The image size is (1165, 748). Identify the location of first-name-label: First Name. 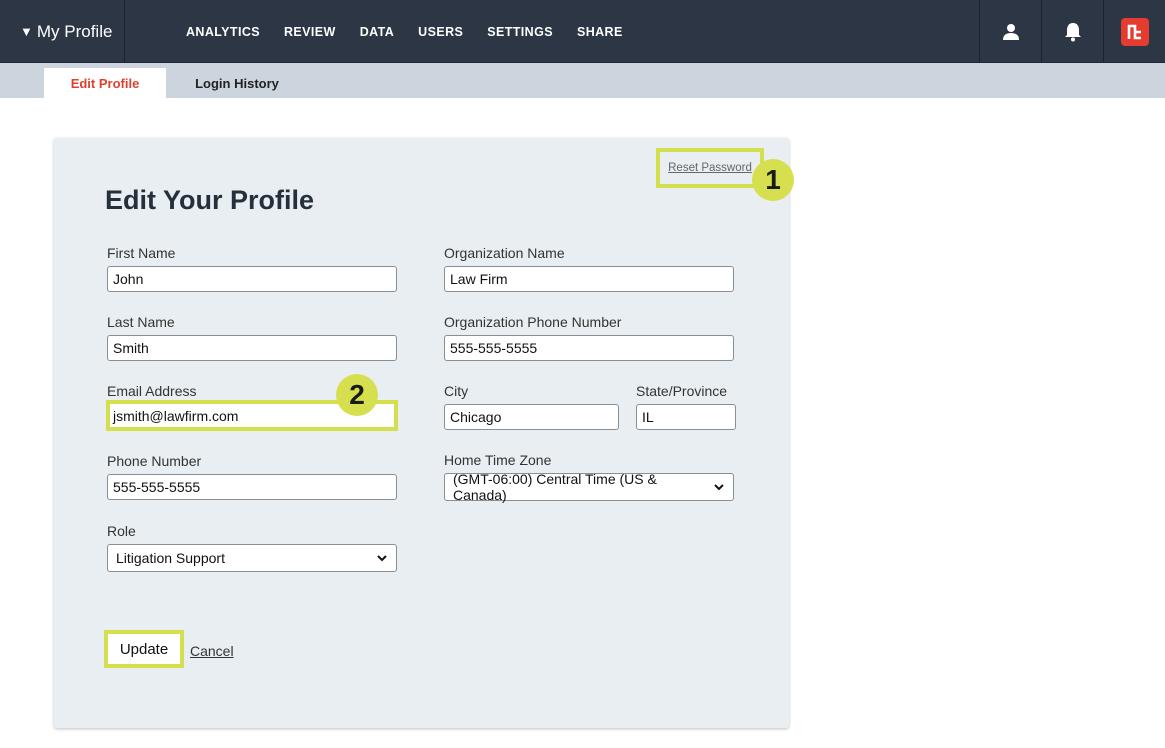
(141, 253).